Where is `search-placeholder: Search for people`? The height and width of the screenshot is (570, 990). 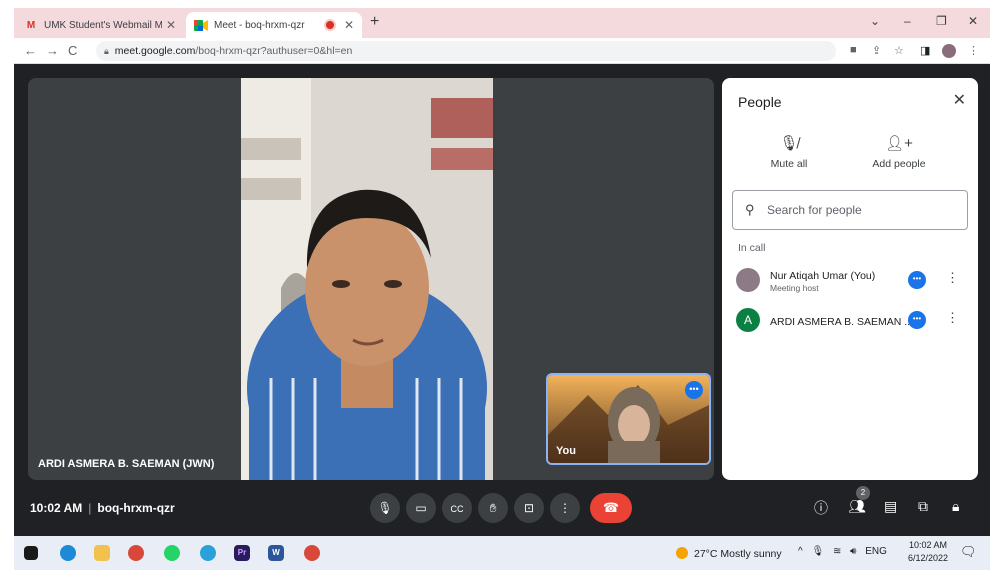
search-placeholder: Search for people is located at coordinates (814, 210).